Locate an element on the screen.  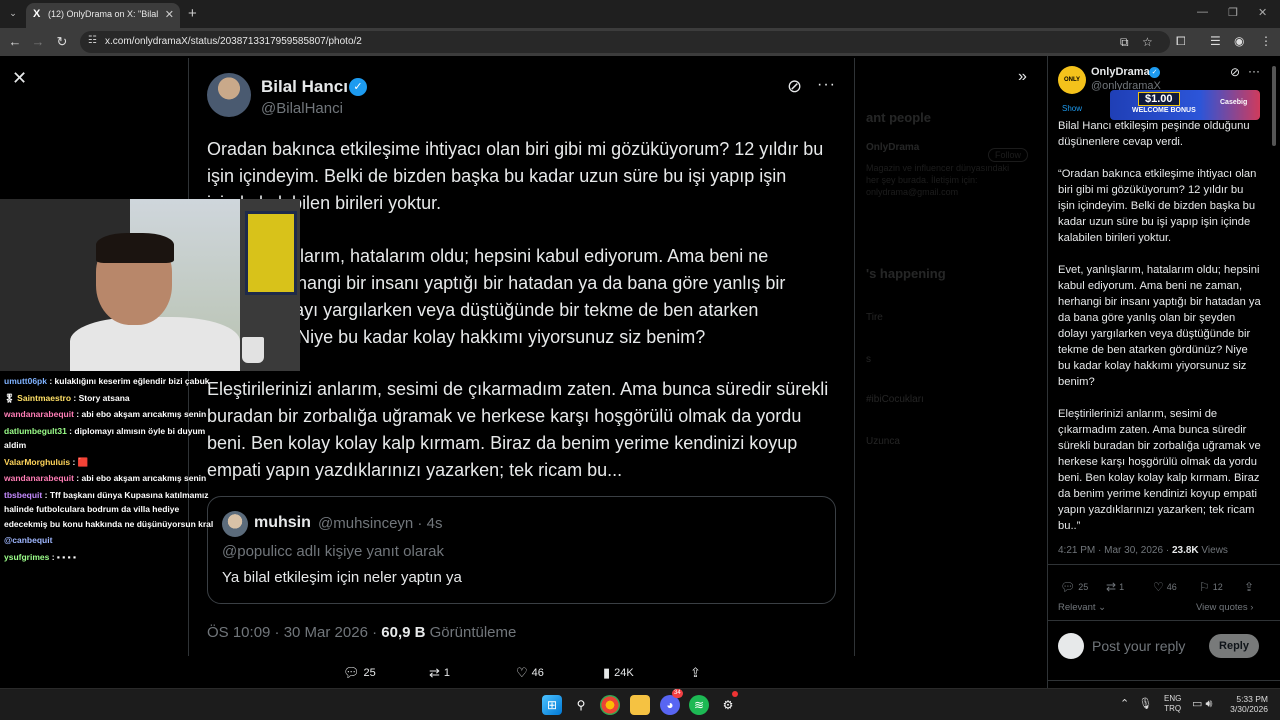
lang-bottom: TRQ is located at coordinates (1173, 708).